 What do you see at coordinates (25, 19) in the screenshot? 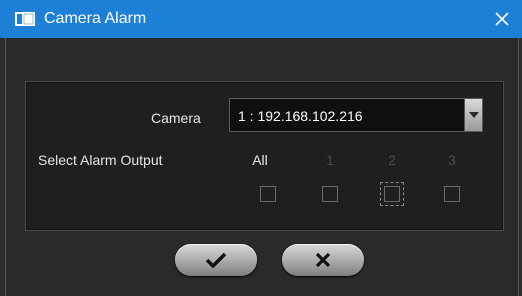
I see `camera-window-icon` at bounding box center [25, 19].